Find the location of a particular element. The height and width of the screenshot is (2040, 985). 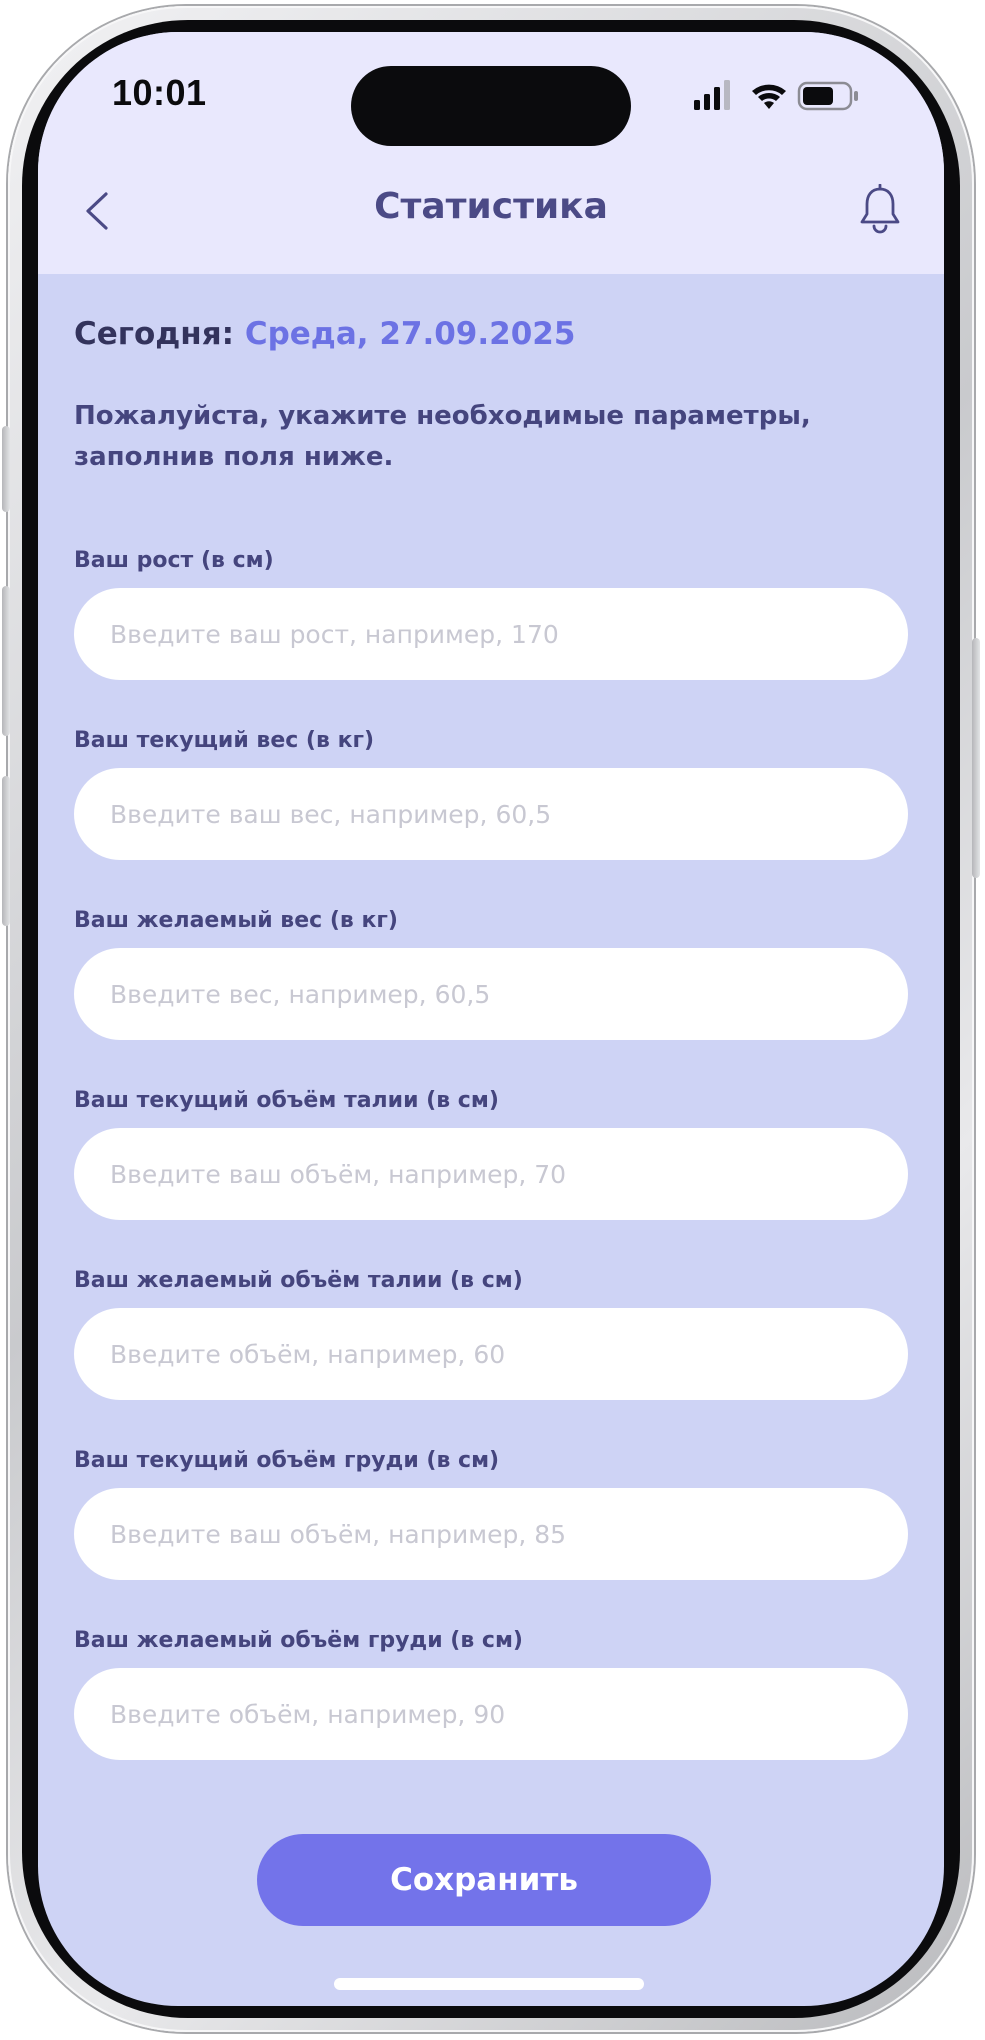

battery-icon is located at coordinates (827, 96).